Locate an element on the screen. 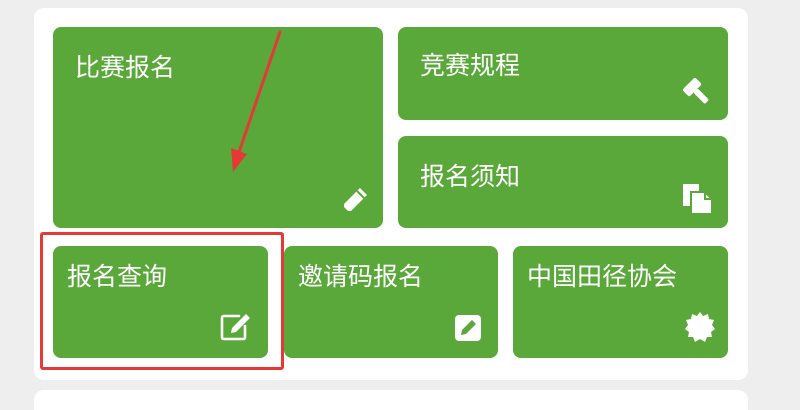  tile-label: 邀请码报名 is located at coordinates (361, 276).